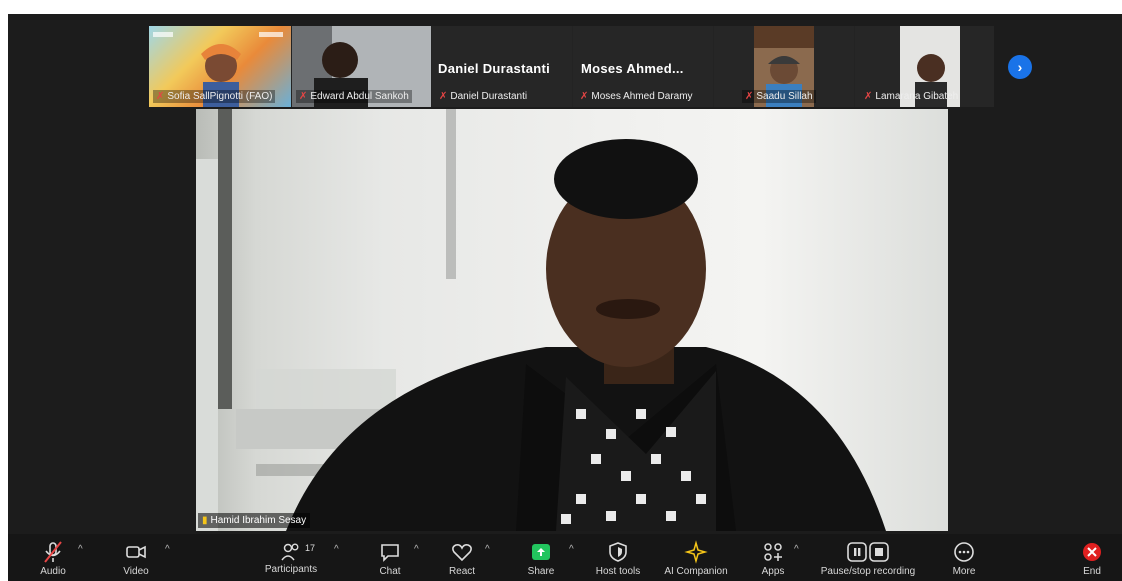  What do you see at coordinates (494, 68) in the screenshot?
I see `participant-big-name: Daniel Durastanti` at bounding box center [494, 68].